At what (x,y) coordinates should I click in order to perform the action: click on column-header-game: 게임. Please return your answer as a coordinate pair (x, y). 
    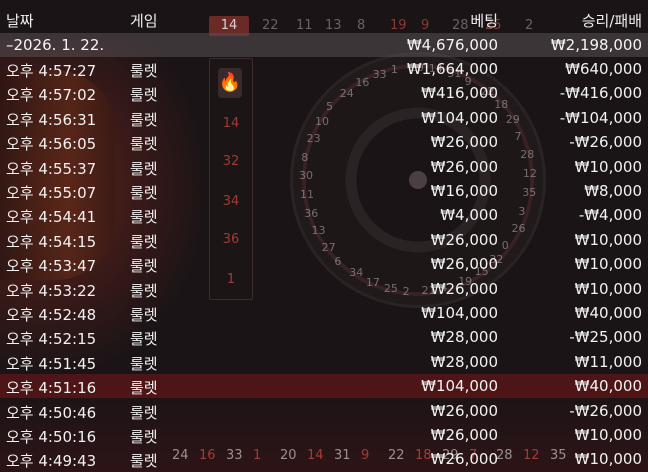
    Looking at the image, I should click on (144, 21).